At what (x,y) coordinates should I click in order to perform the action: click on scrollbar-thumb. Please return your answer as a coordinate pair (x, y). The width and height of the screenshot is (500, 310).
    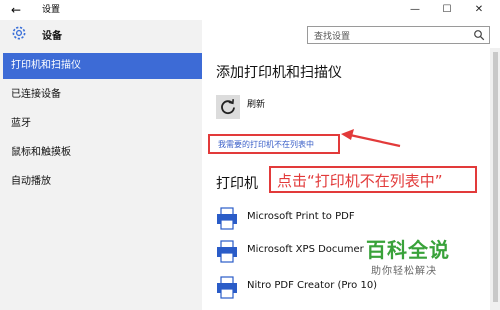
    Looking at the image, I should click on (495, 177).